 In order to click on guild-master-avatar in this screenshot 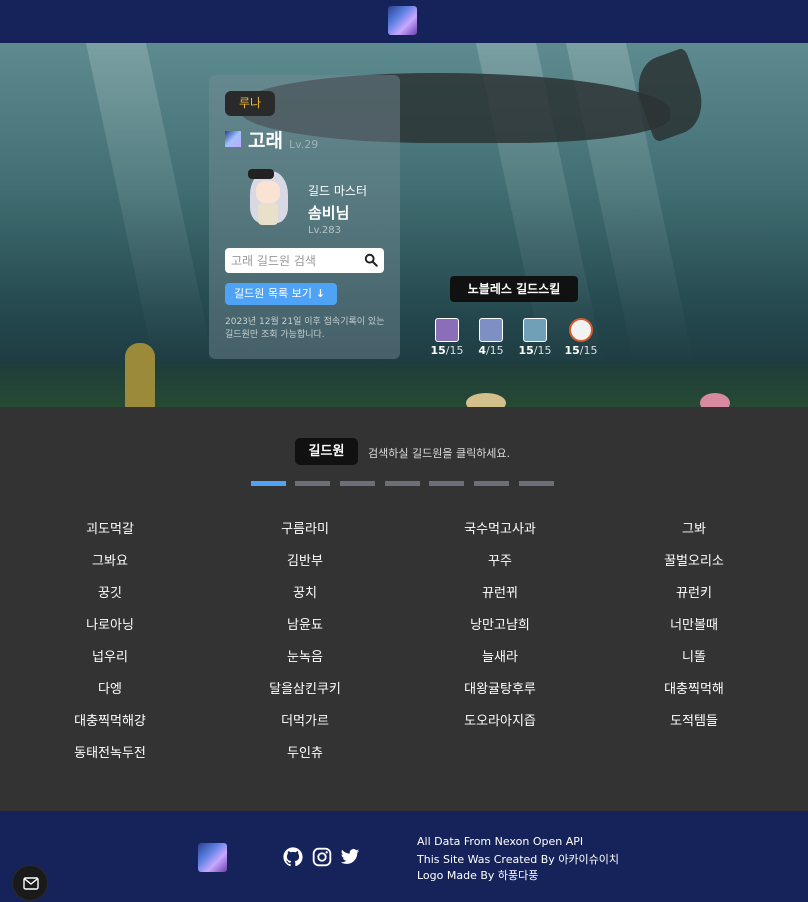, I will do `click(267, 199)`.